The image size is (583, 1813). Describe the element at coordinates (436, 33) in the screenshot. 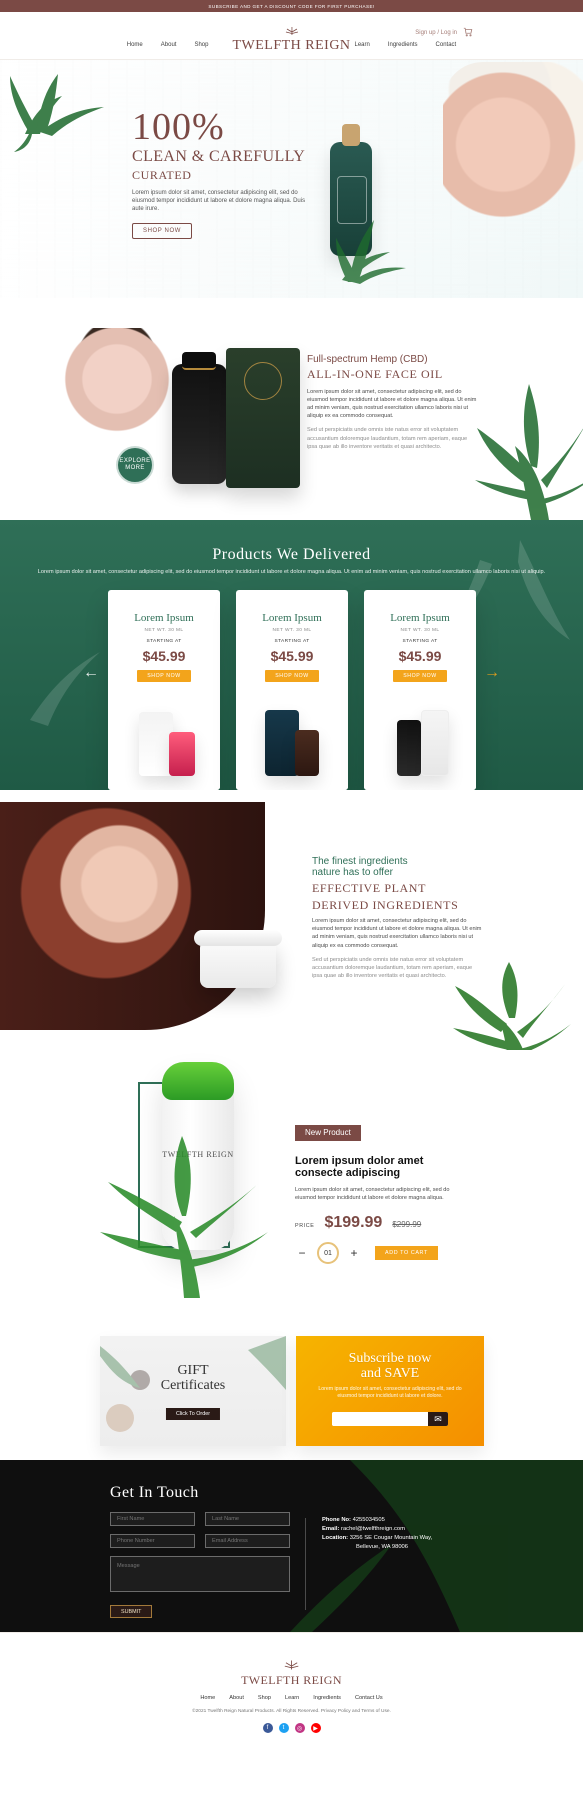

I see `account-links: Sign up / Log in` at that location.